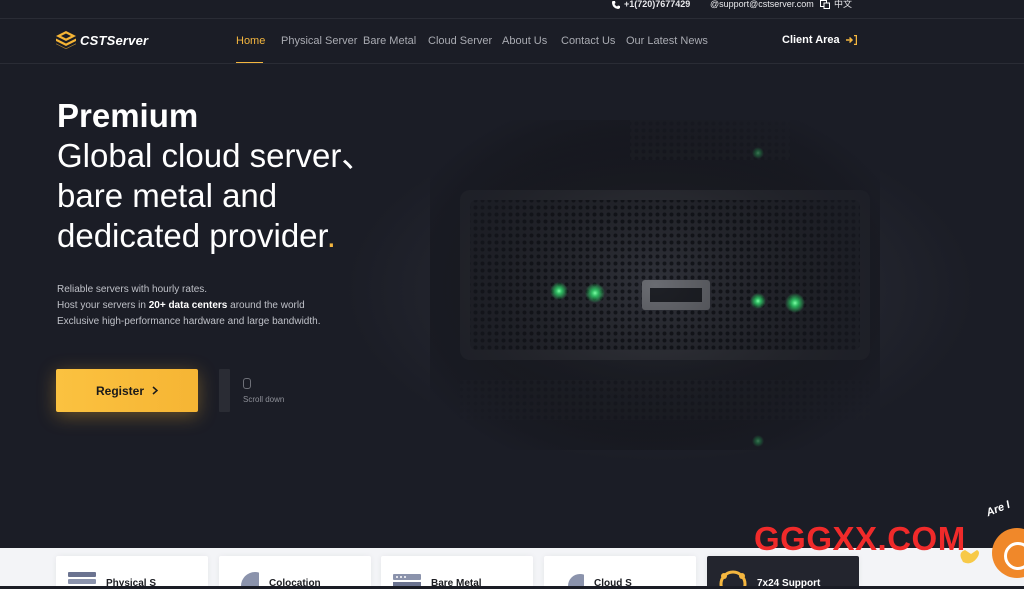 The image size is (1024, 589). I want to click on waving-hand-icon, so click(969, 557).